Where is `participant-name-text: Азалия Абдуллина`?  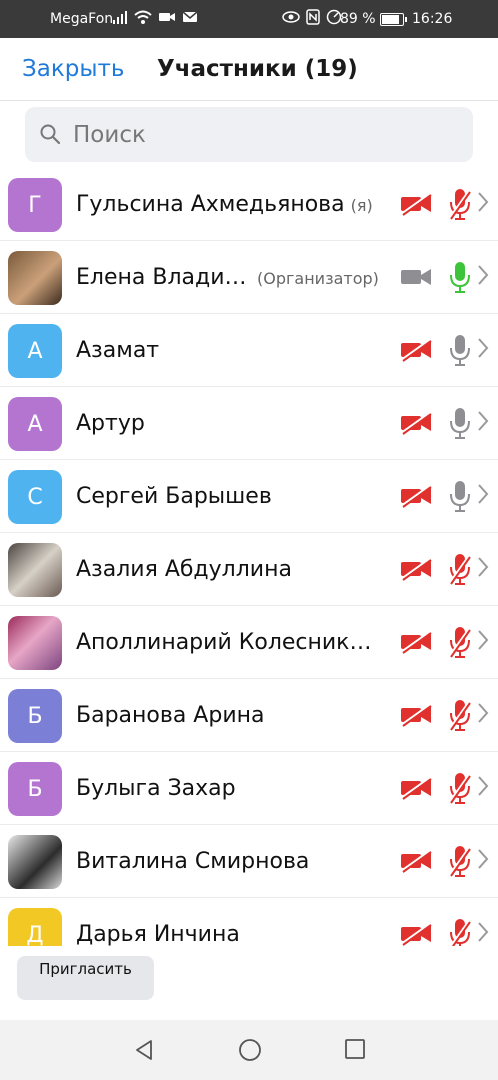
participant-name-text: Азалия Абдуллина is located at coordinates (184, 569).